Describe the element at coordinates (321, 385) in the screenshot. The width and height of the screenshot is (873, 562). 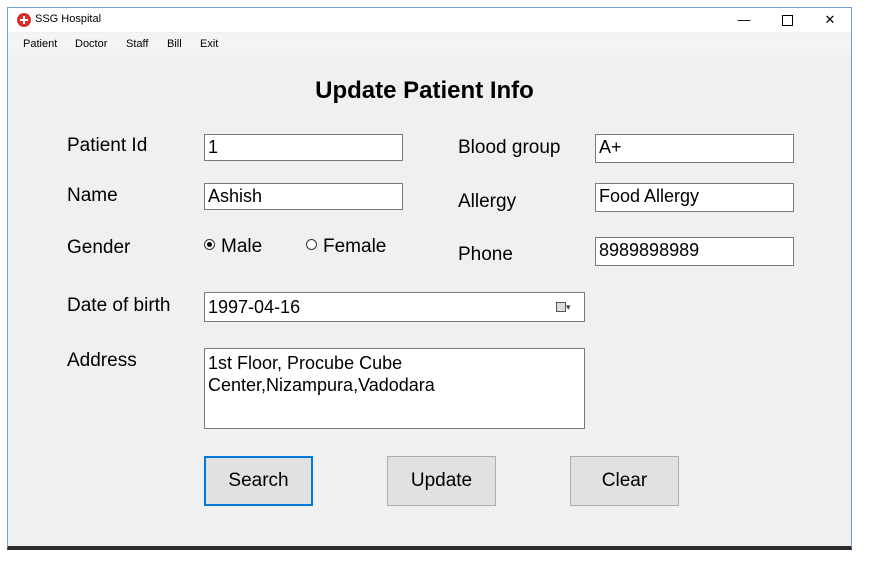
I see `address-line-2: Center,Nizampura,Vadodara` at that location.